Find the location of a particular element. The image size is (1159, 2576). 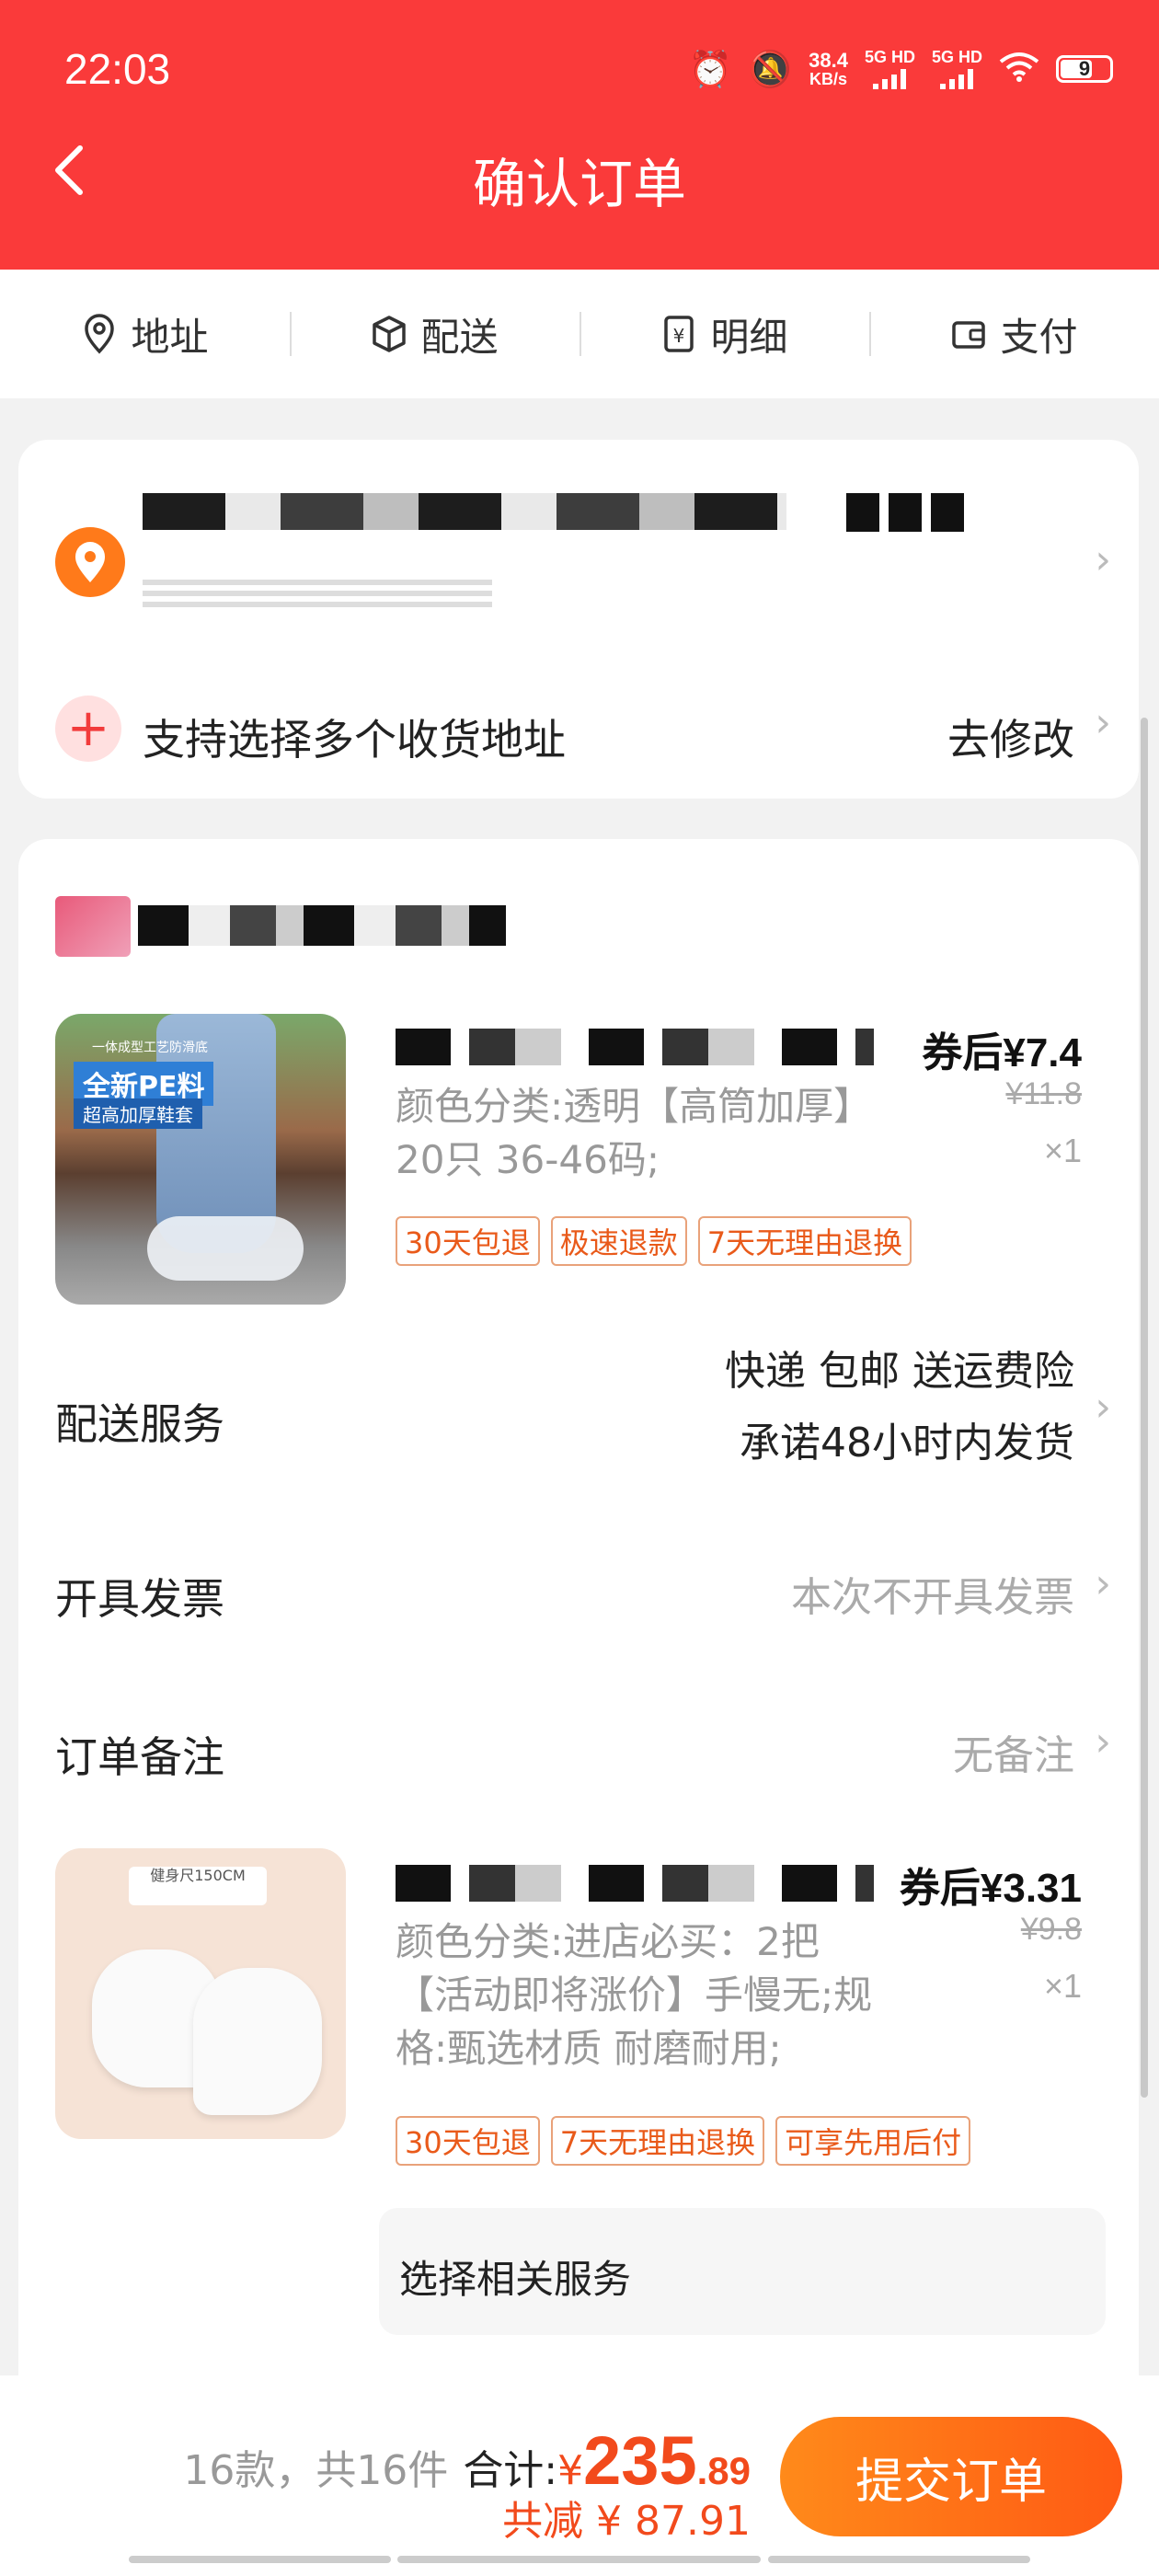

product-image-caption: 一体成型工艺防滑底 is located at coordinates (150, 1048).